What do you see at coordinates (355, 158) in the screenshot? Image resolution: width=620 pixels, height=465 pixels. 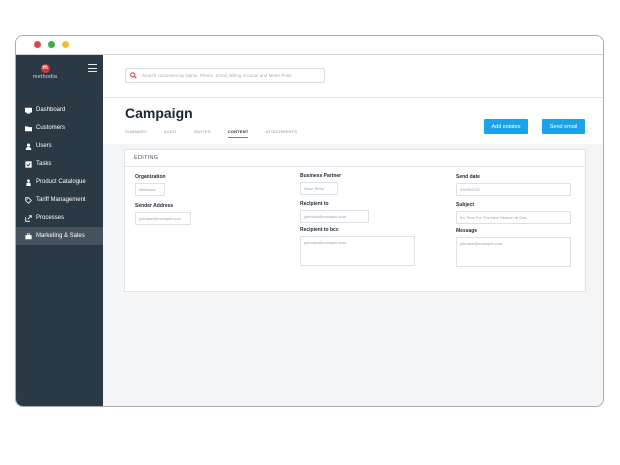 I see `editing-card-header: EDITING` at bounding box center [355, 158].